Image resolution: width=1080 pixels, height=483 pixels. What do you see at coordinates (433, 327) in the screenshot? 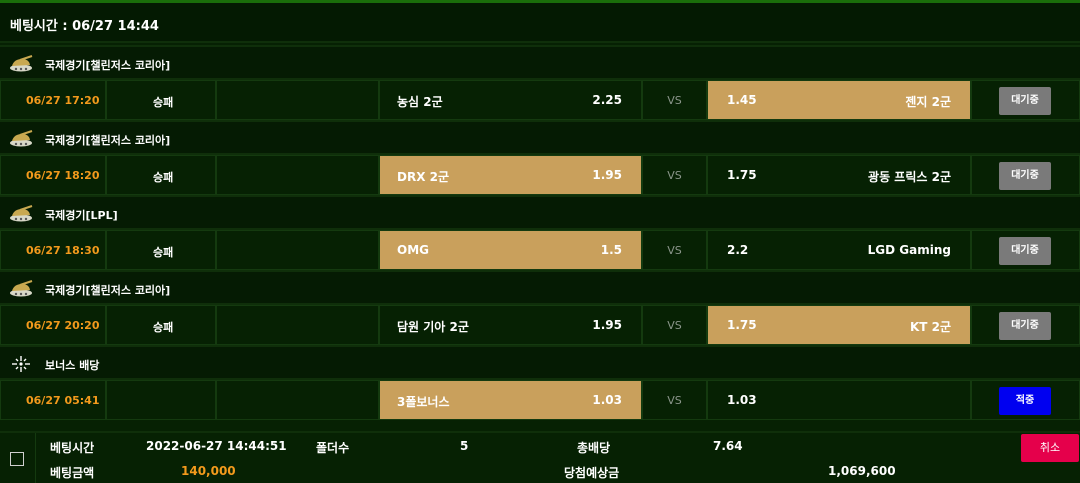
I see `home-team-name: 담원 기아 2군` at bounding box center [433, 327].